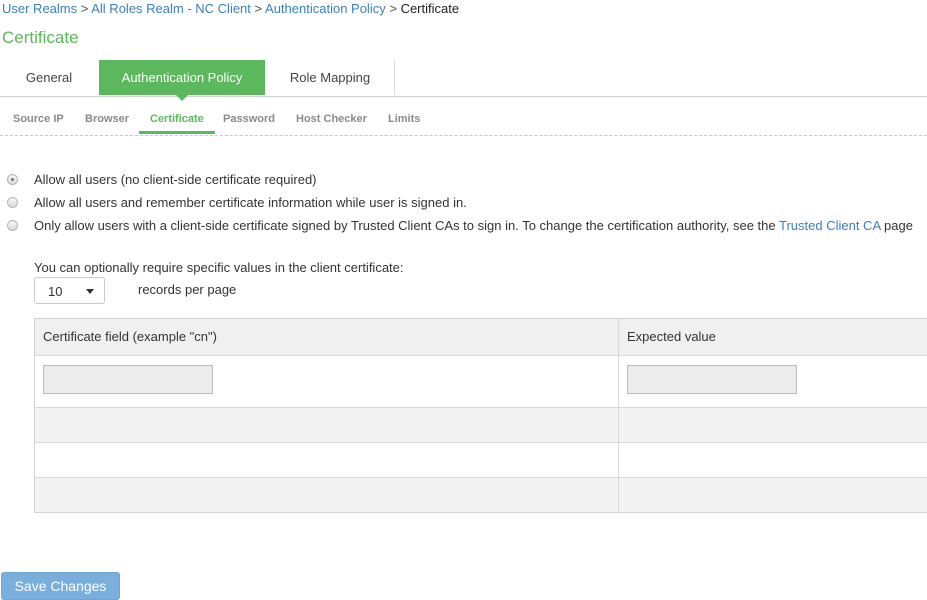 This screenshot has height=600, width=927. Describe the element at coordinates (60, 586) in the screenshot. I see `save-changes-button: Save Changes` at that location.